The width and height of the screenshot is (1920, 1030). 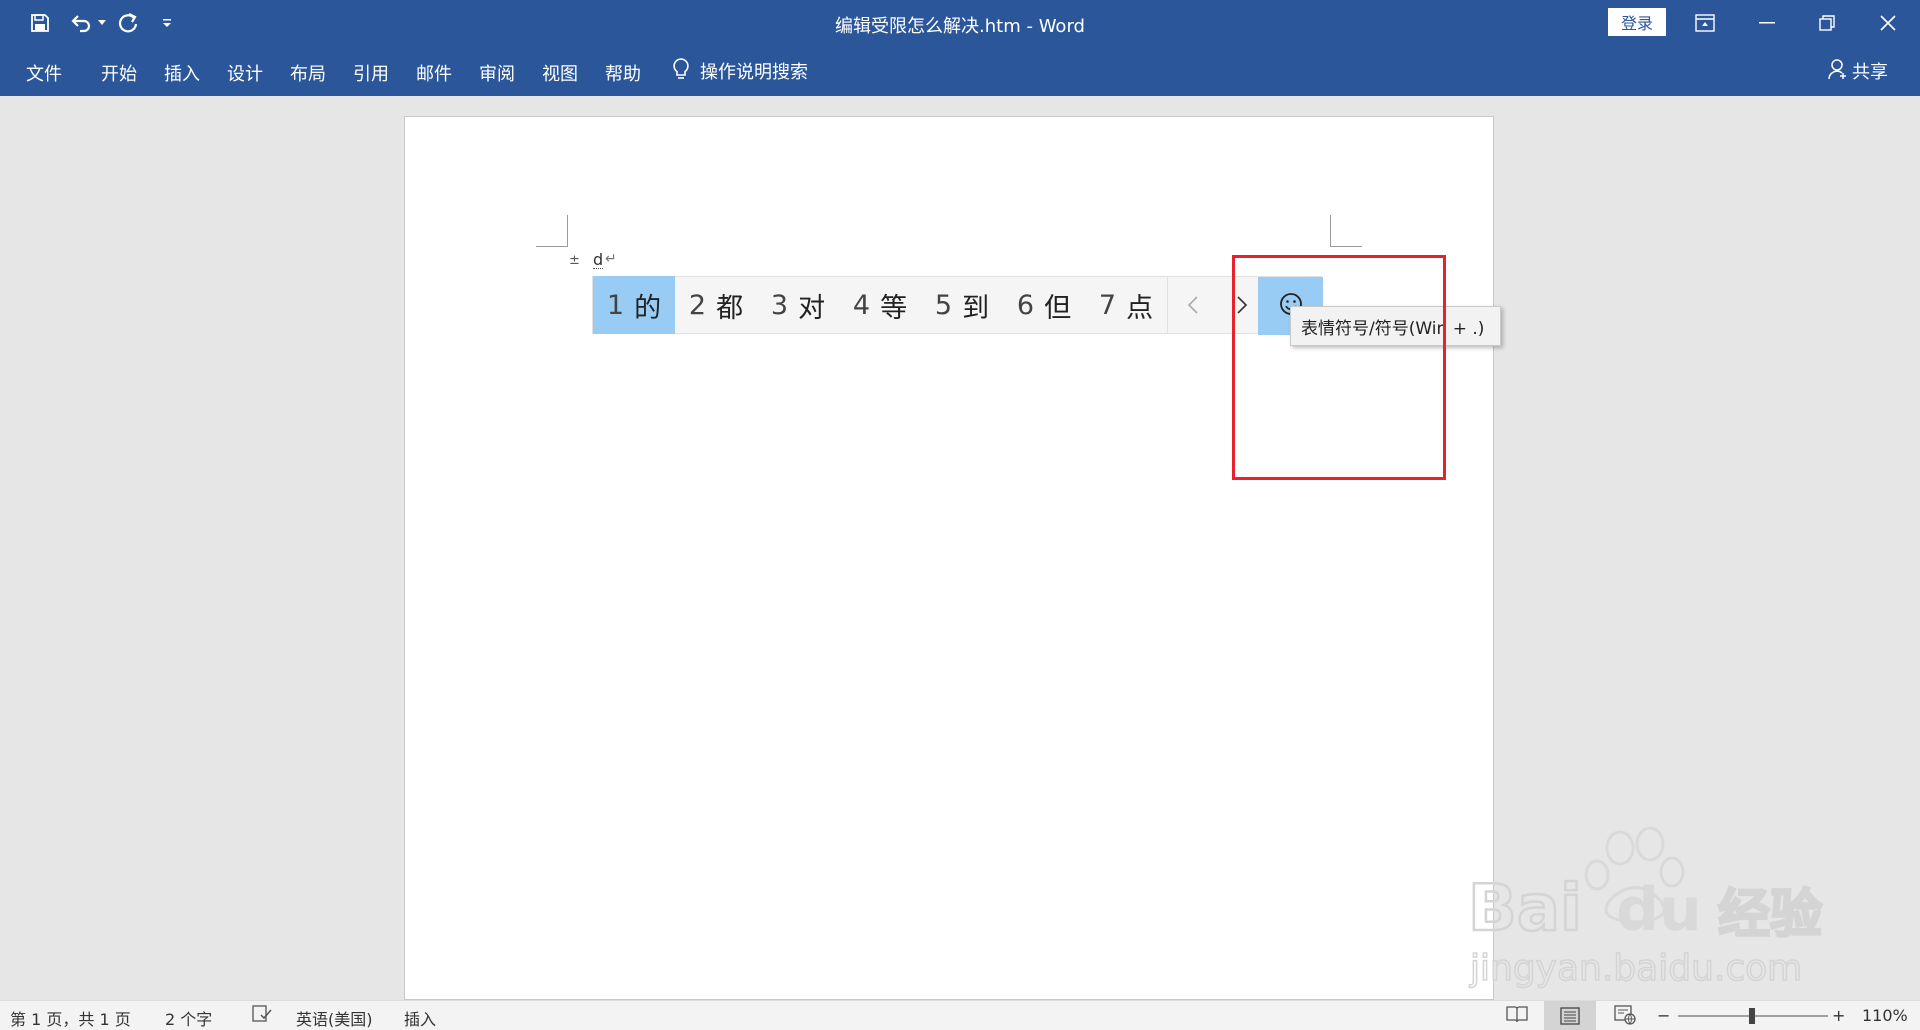 What do you see at coordinates (1705, 23) in the screenshot?
I see `ribbon-display-icon` at bounding box center [1705, 23].